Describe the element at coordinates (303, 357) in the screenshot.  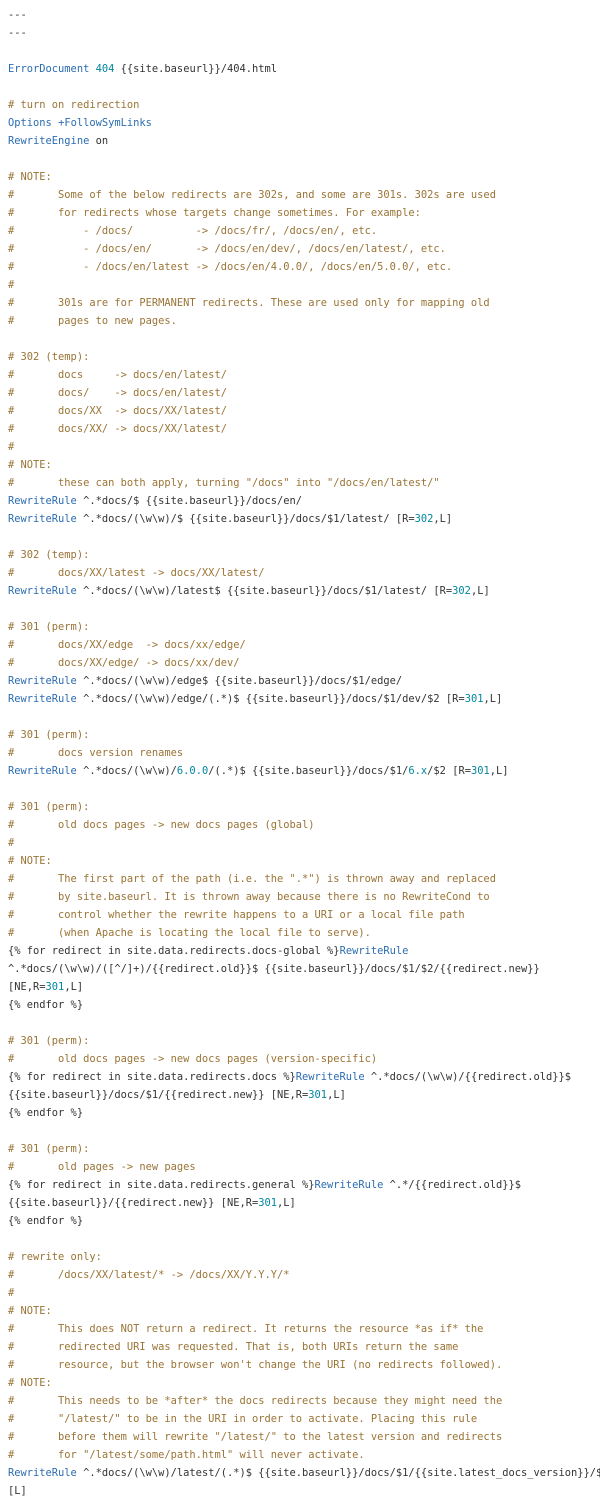
I see `code-line: # 302 (temp):` at that location.